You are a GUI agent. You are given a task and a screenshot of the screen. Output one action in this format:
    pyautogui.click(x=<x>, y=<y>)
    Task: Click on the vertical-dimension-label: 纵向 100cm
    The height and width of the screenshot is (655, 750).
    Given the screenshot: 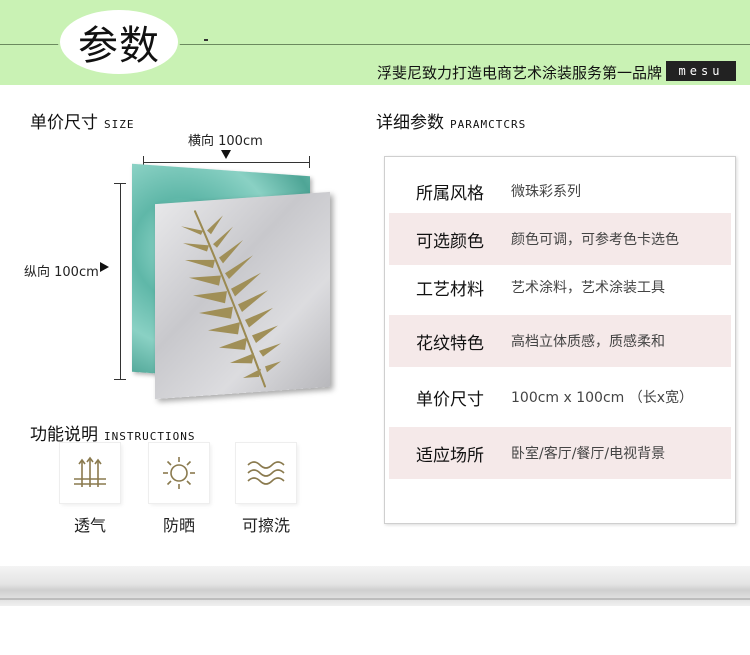 What is the action you would take?
    pyautogui.click(x=61, y=272)
    